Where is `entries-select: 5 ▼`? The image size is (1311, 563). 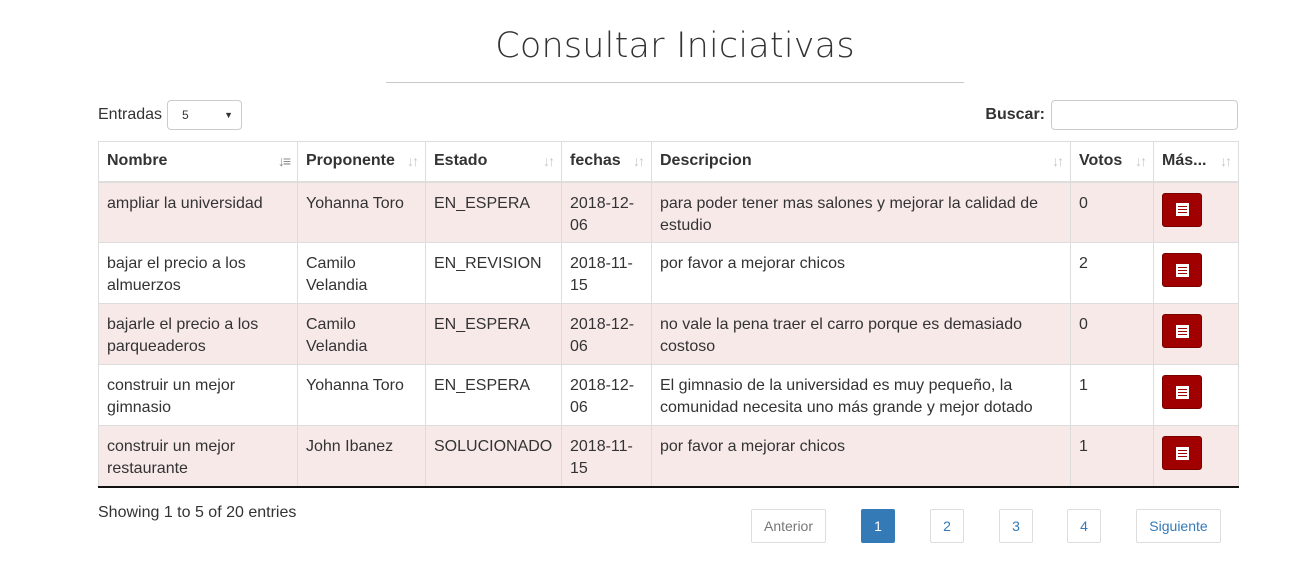 entries-select: 5 ▼ is located at coordinates (205, 115).